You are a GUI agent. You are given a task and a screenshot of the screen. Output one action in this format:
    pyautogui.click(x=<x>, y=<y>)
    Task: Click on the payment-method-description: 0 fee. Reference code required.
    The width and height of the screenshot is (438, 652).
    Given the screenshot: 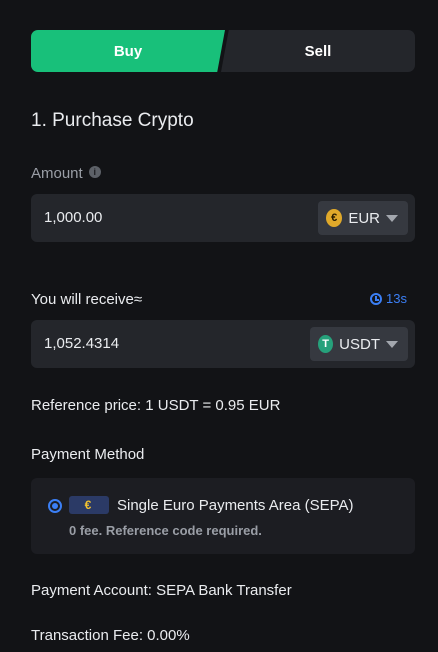 What is the action you would take?
    pyautogui.click(x=165, y=530)
    